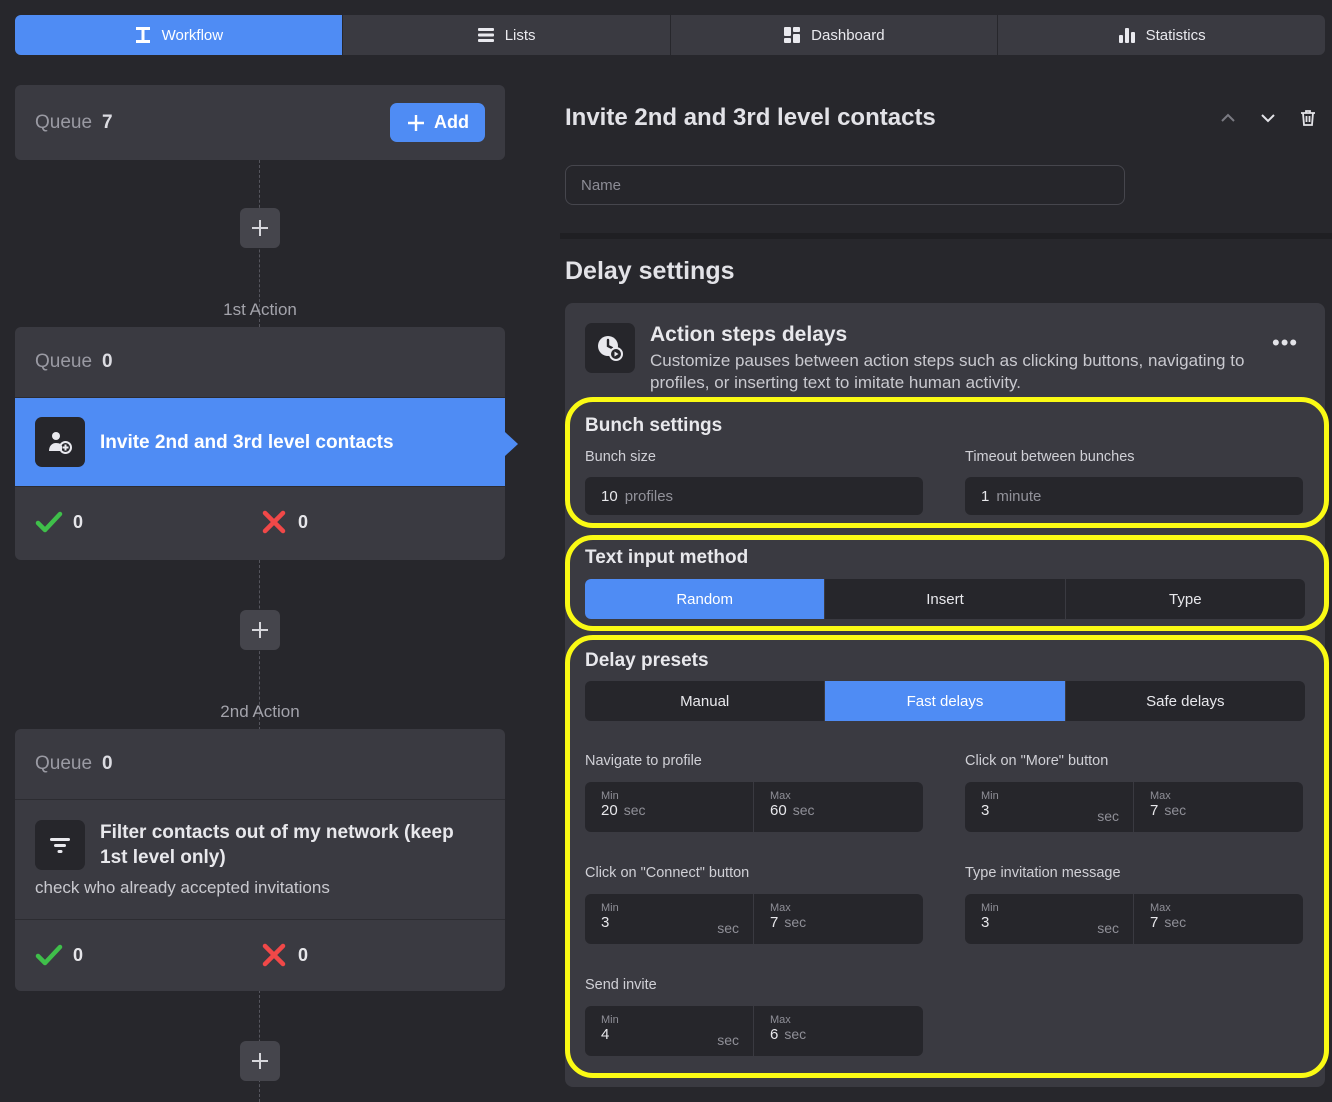  I want to click on cross-icon, so click(274, 955).